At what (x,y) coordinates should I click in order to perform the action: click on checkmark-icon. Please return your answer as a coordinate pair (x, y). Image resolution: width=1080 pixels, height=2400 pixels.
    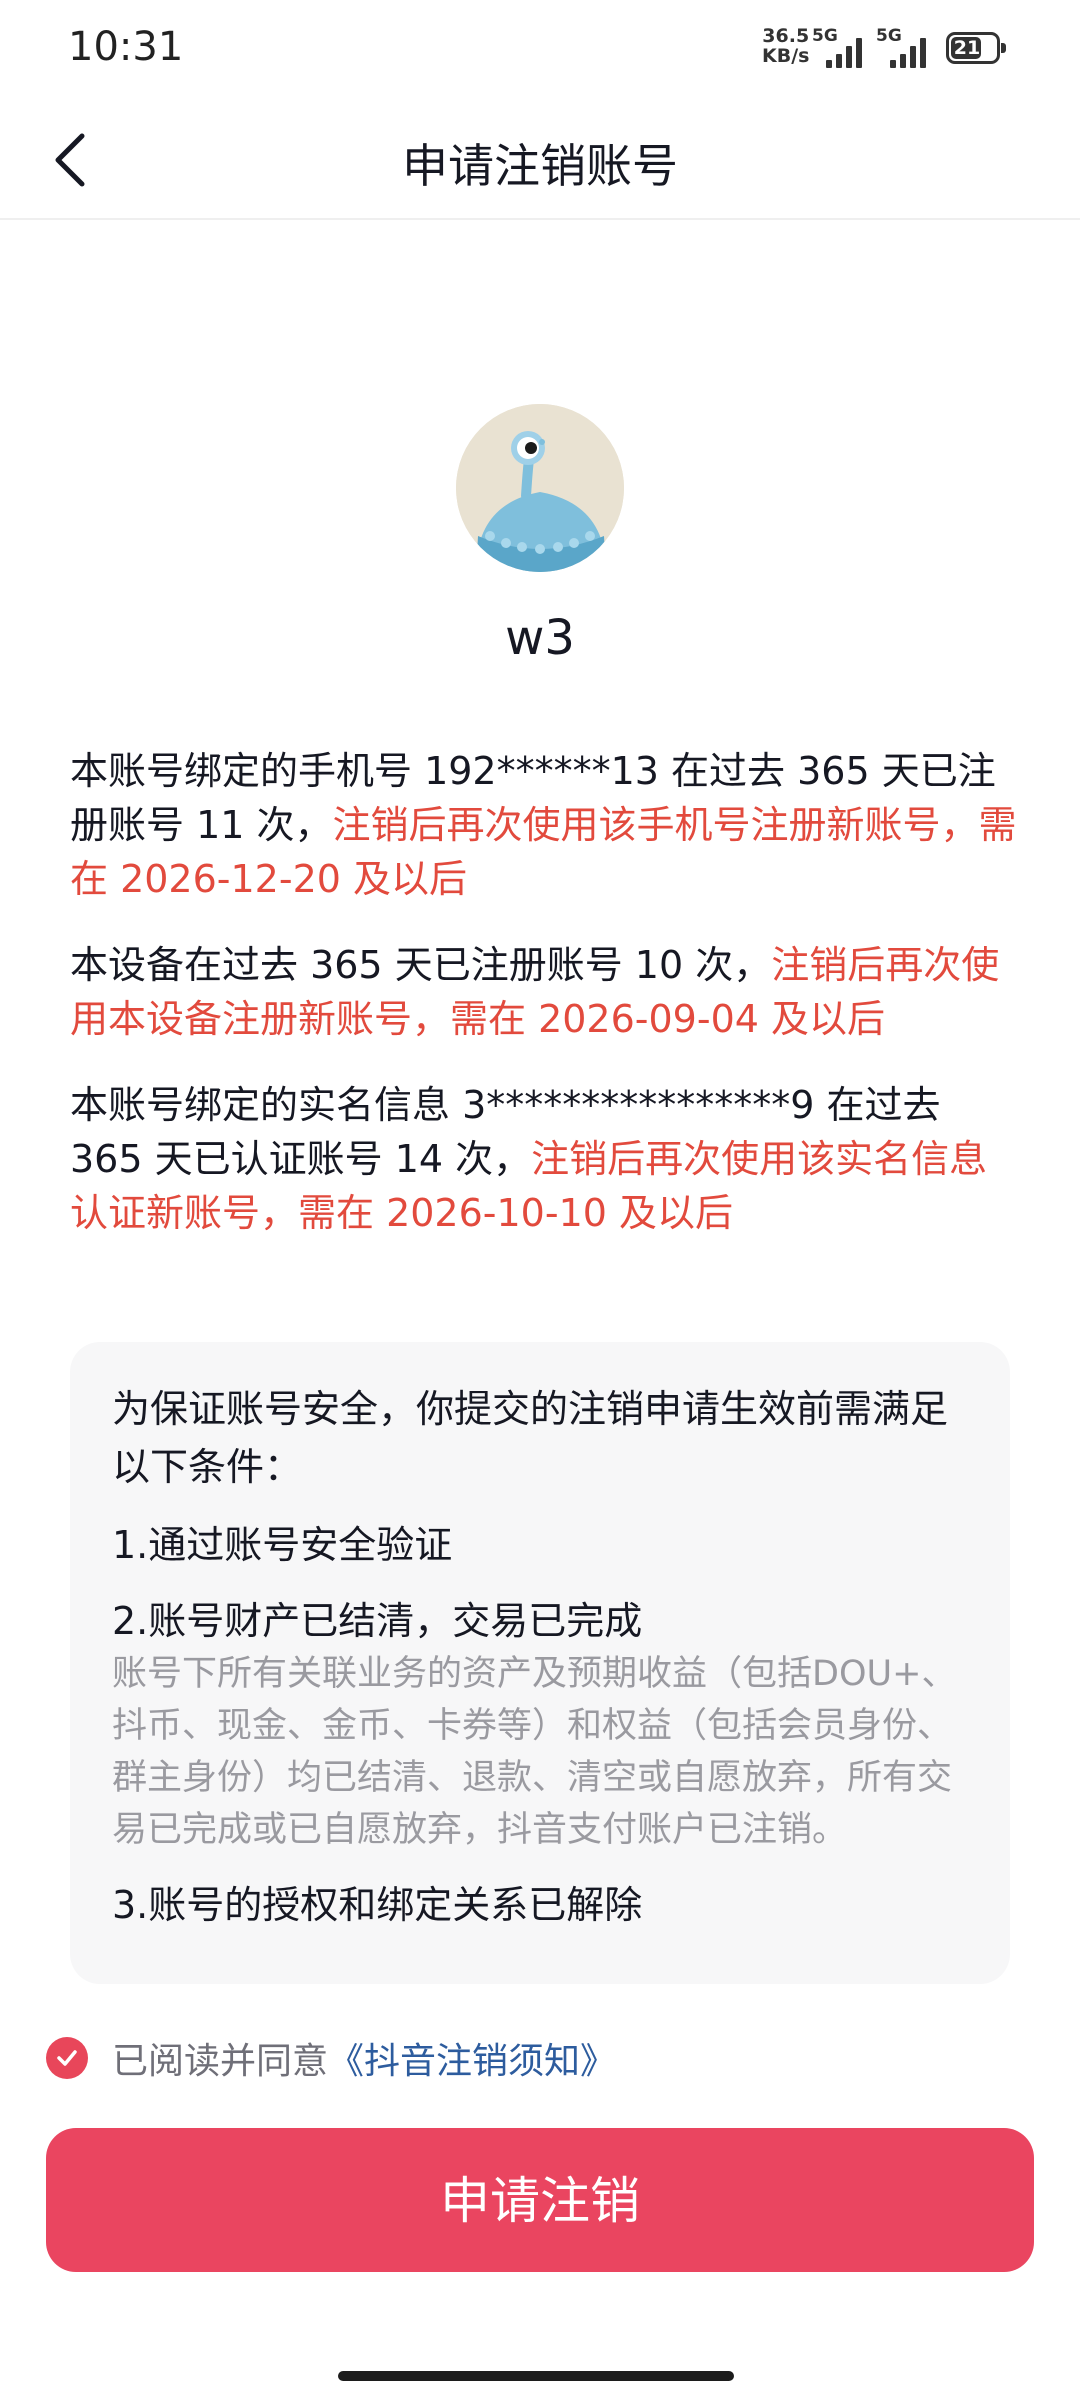
    Looking at the image, I should click on (67, 2058).